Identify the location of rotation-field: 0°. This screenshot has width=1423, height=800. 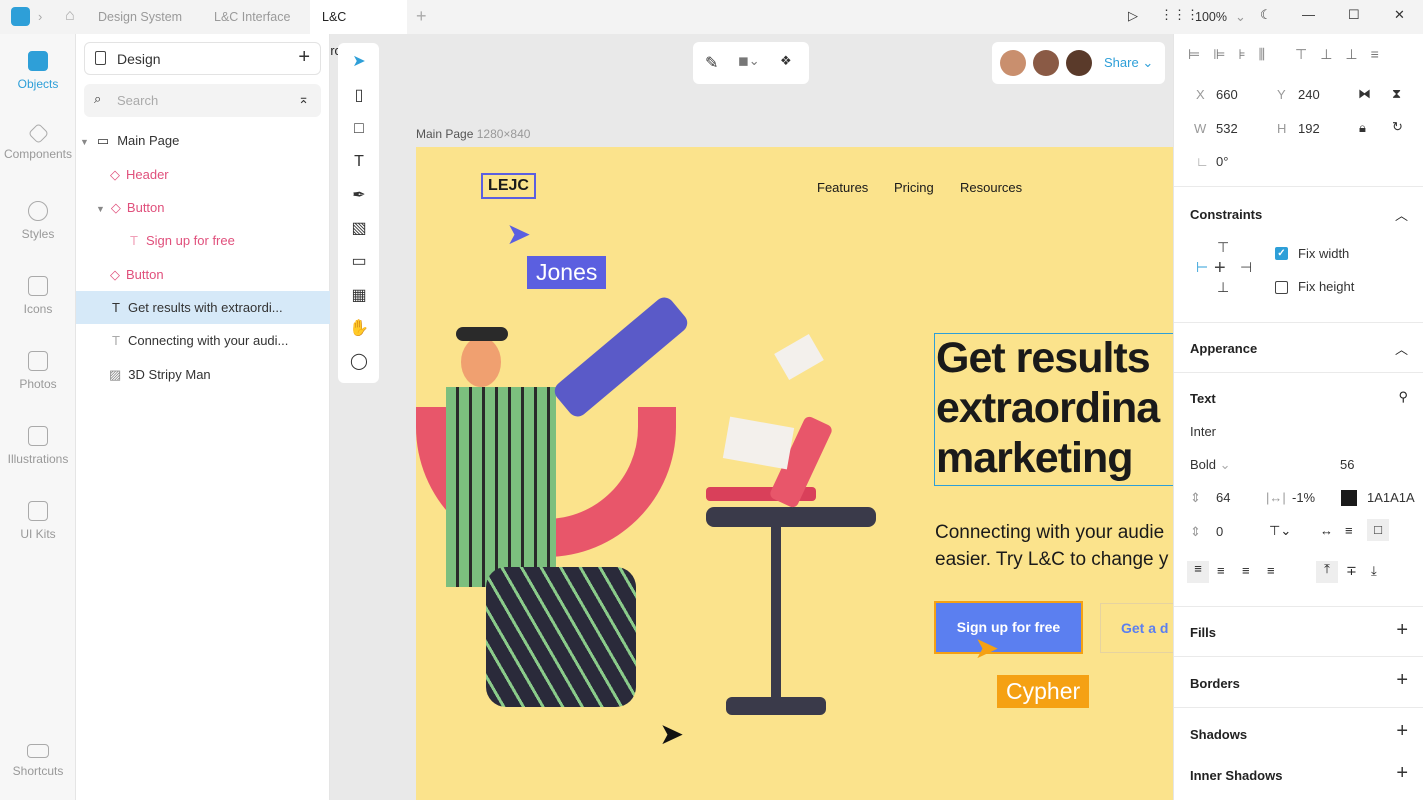
(1222, 161).